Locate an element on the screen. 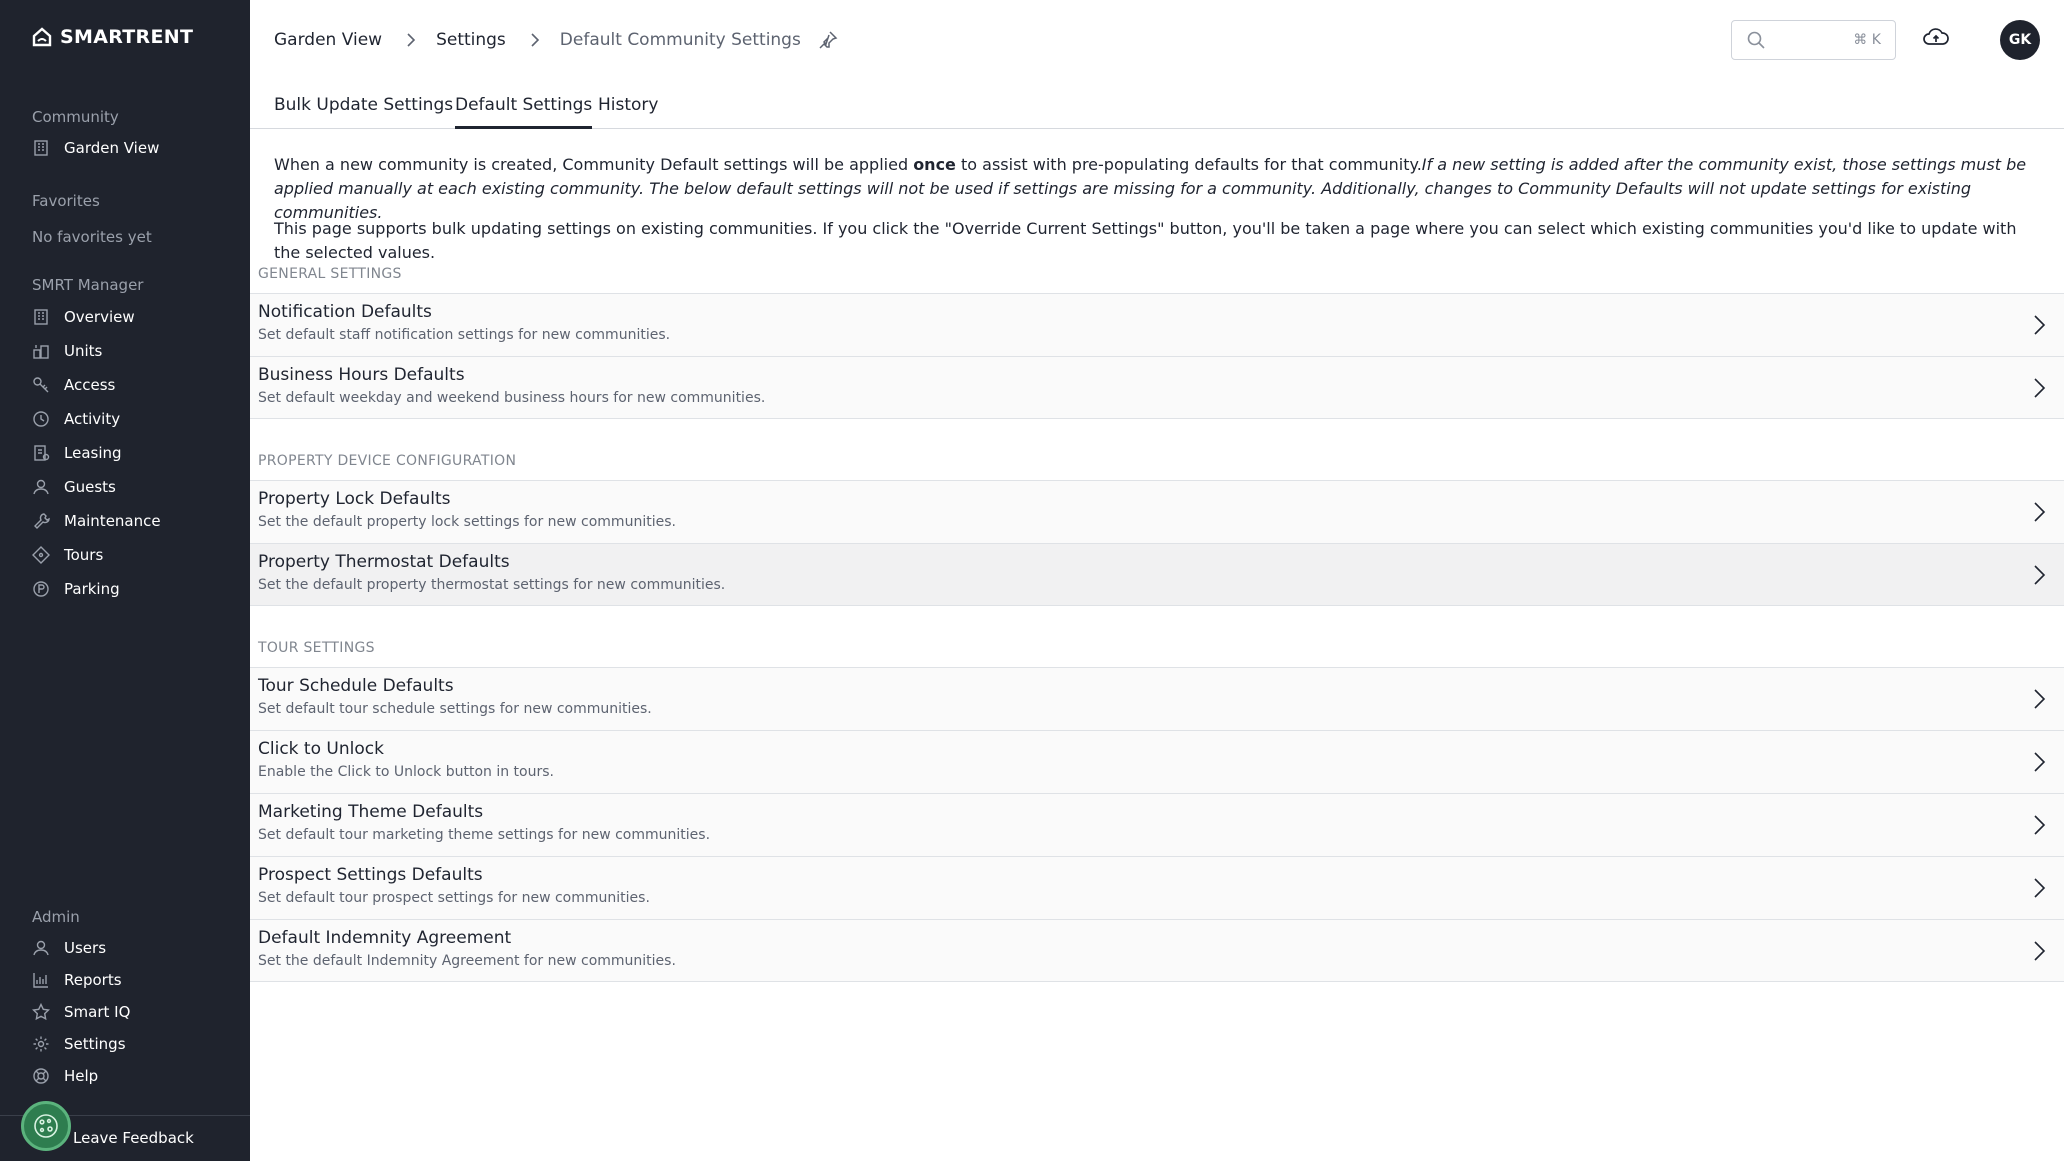 The image size is (2064, 1161). sidebar-item-label: Access is located at coordinates (90, 385).